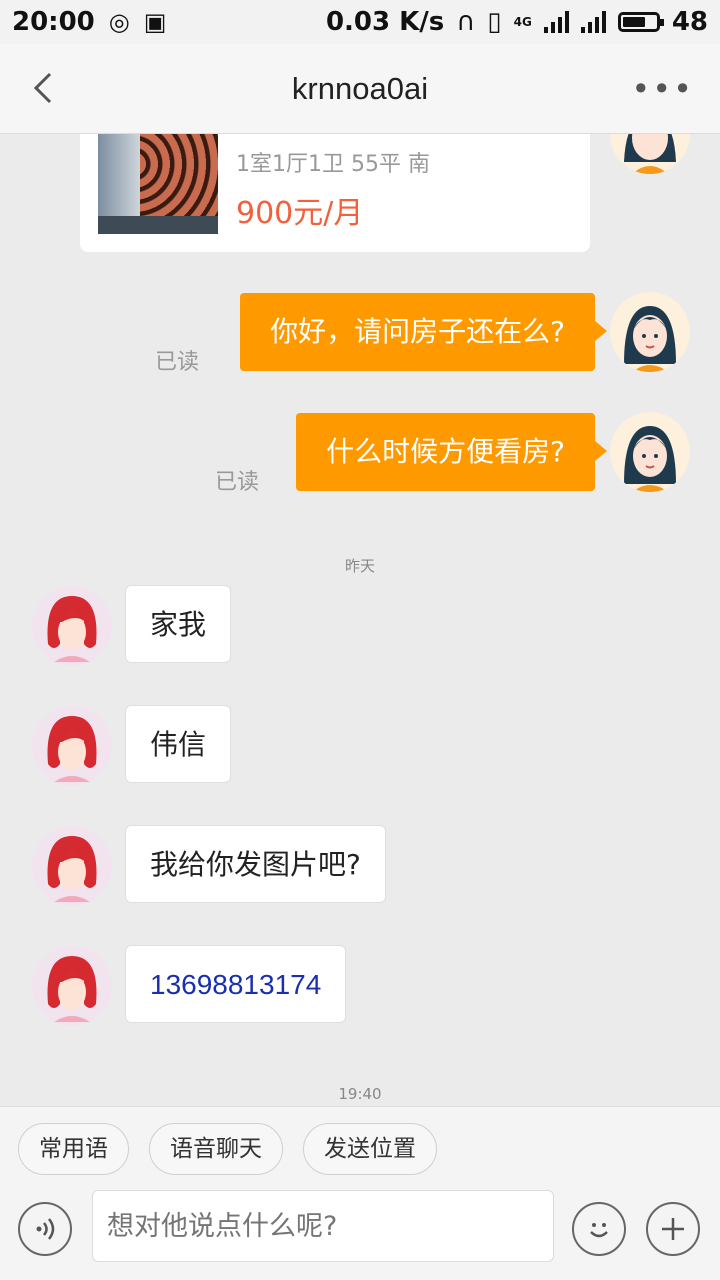  What do you see at coordinates (673, 1229) in the screenshot?
I see `plus-icon` at bounding box center [673, 1229].